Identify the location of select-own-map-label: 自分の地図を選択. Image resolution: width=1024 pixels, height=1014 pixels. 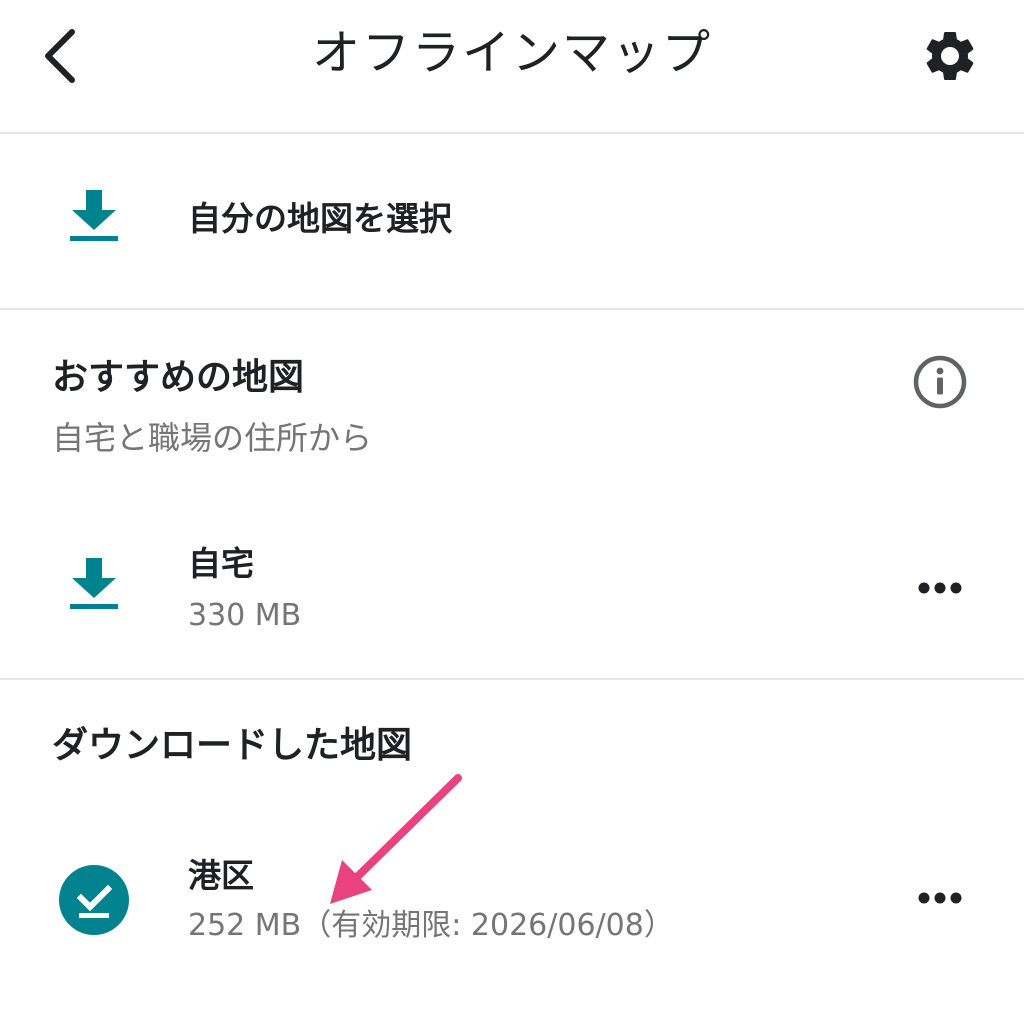
(320, 218).